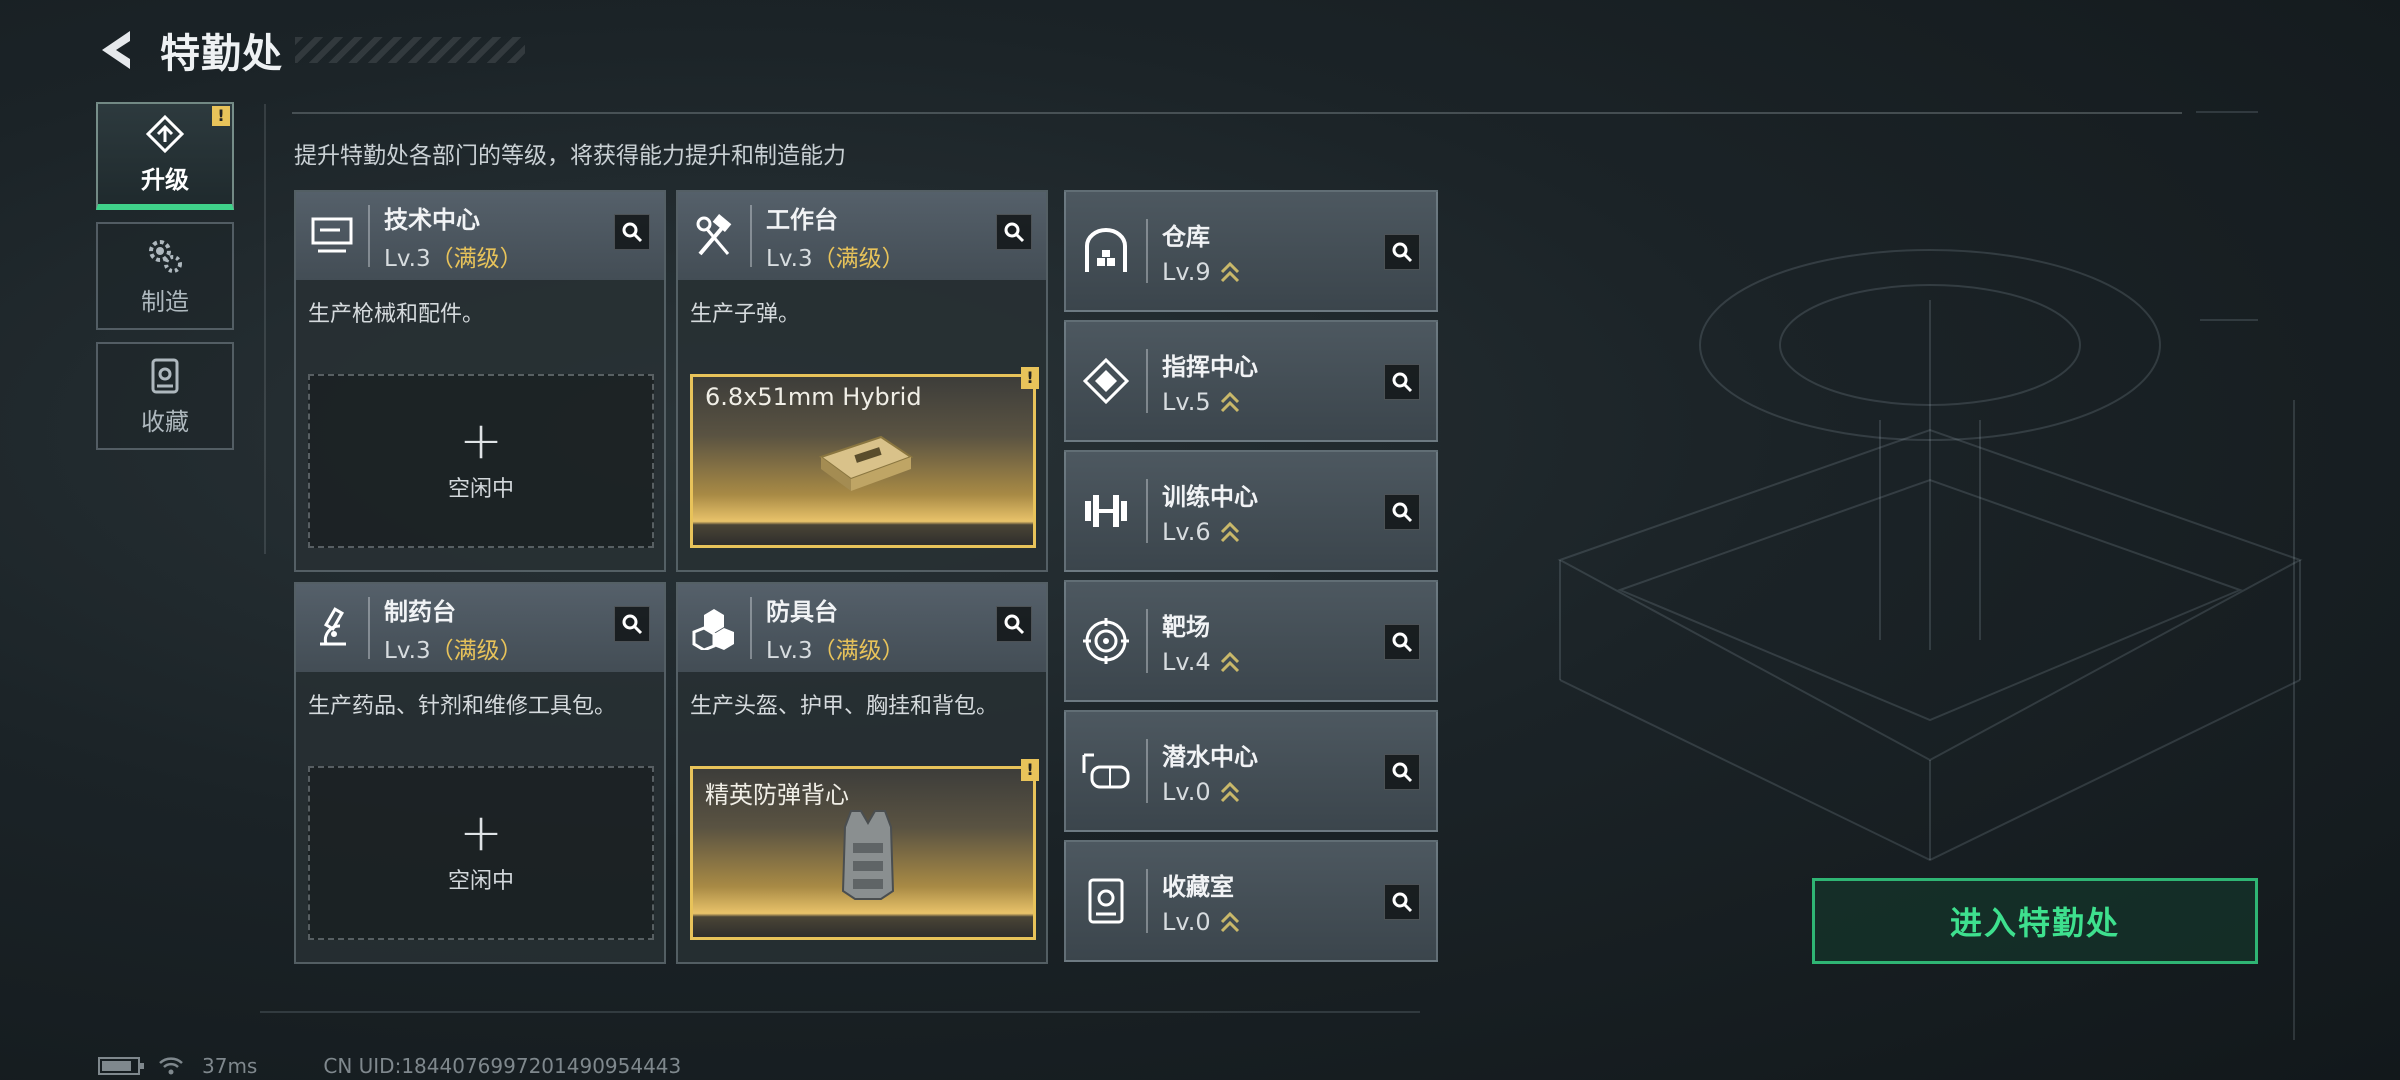 This screenshot has height=1080, width=2400. What do you see at coordinates (1210, 756) in the screenshot?
I see `facility-name: 潜水中心` at bounding box center [1210, 756].